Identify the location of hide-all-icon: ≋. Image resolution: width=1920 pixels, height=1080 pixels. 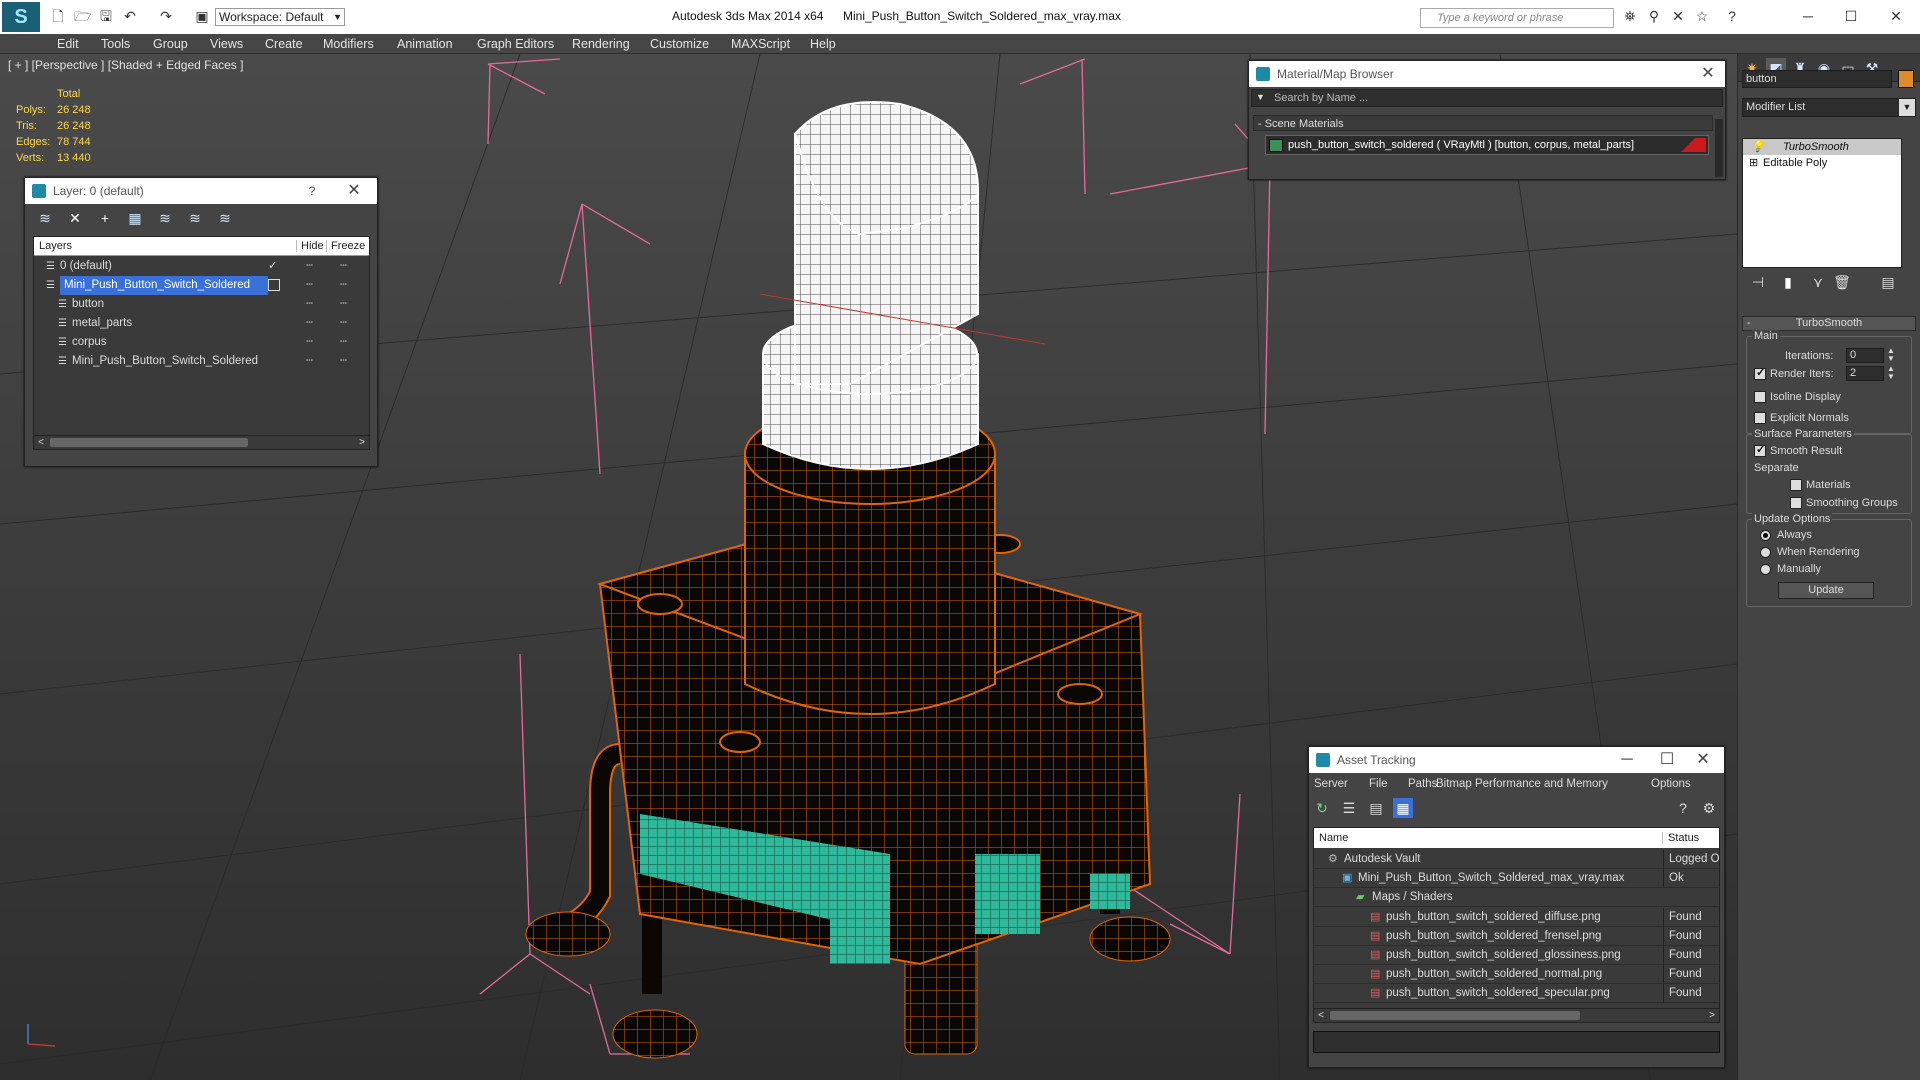
(195, 218).